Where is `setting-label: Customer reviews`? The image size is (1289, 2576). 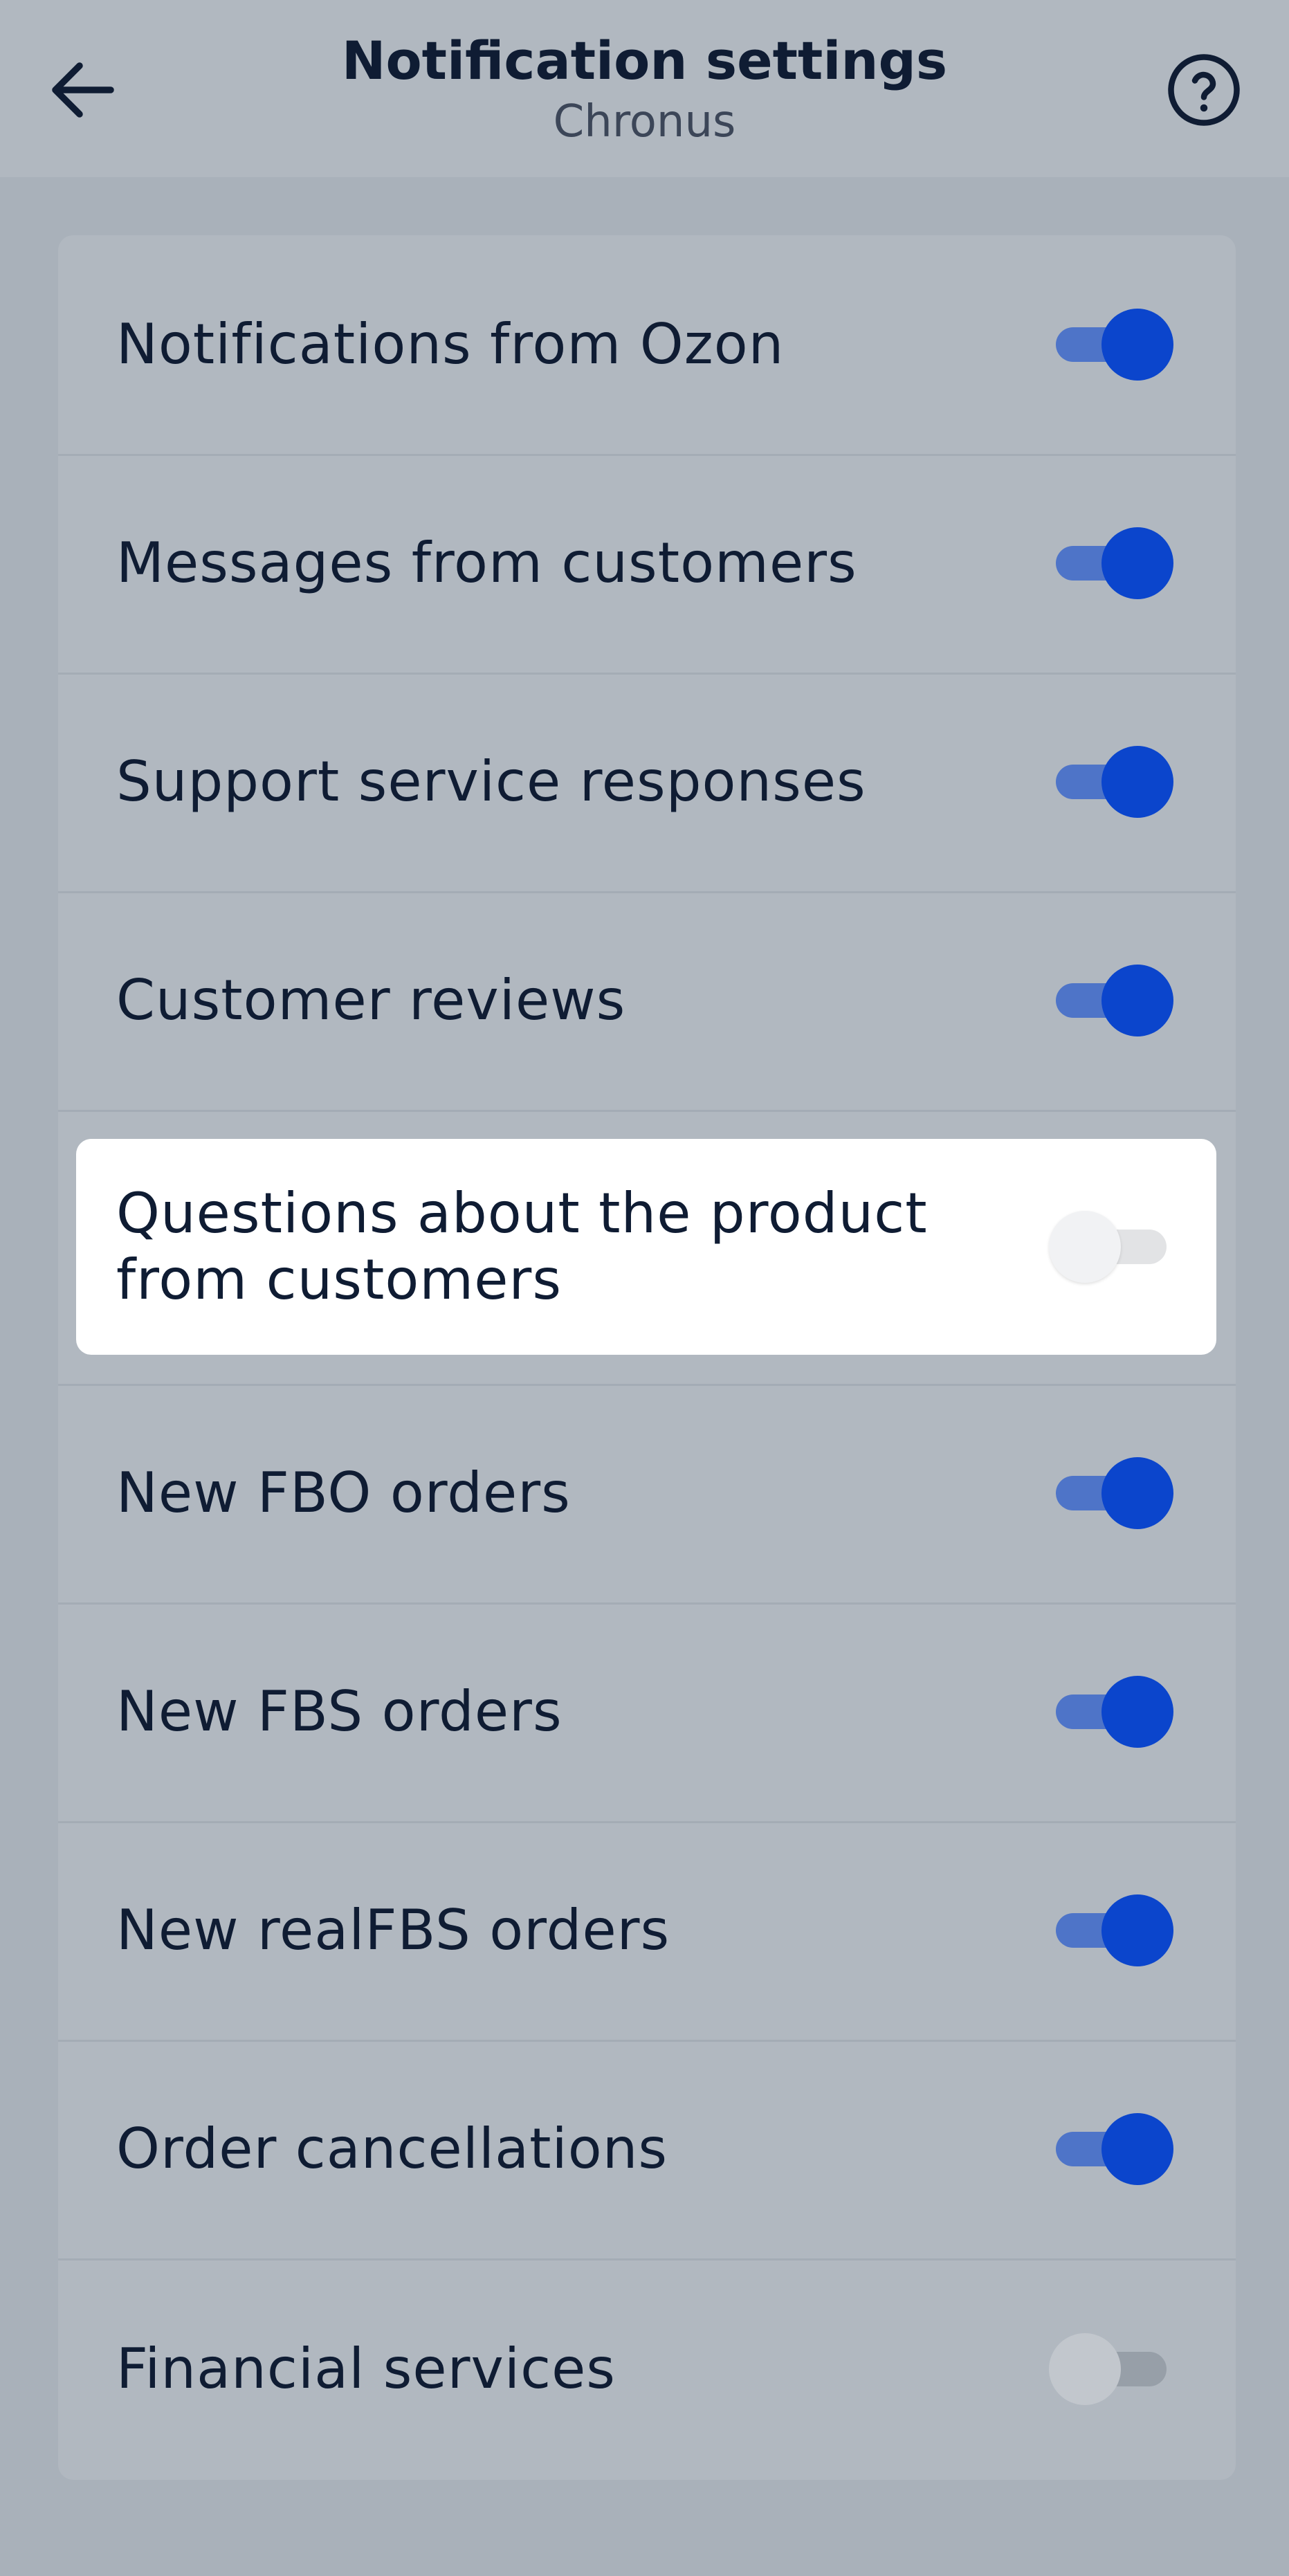 setting-label: Customer reviews is located at coordinates (371, 1000).